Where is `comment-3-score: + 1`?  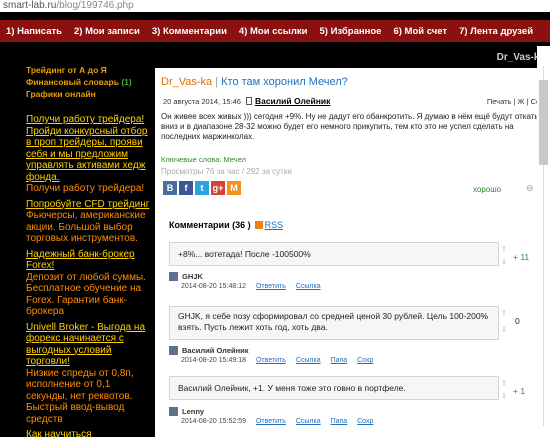 comment-3-score: + 1 is located at coordinates (519, 391).